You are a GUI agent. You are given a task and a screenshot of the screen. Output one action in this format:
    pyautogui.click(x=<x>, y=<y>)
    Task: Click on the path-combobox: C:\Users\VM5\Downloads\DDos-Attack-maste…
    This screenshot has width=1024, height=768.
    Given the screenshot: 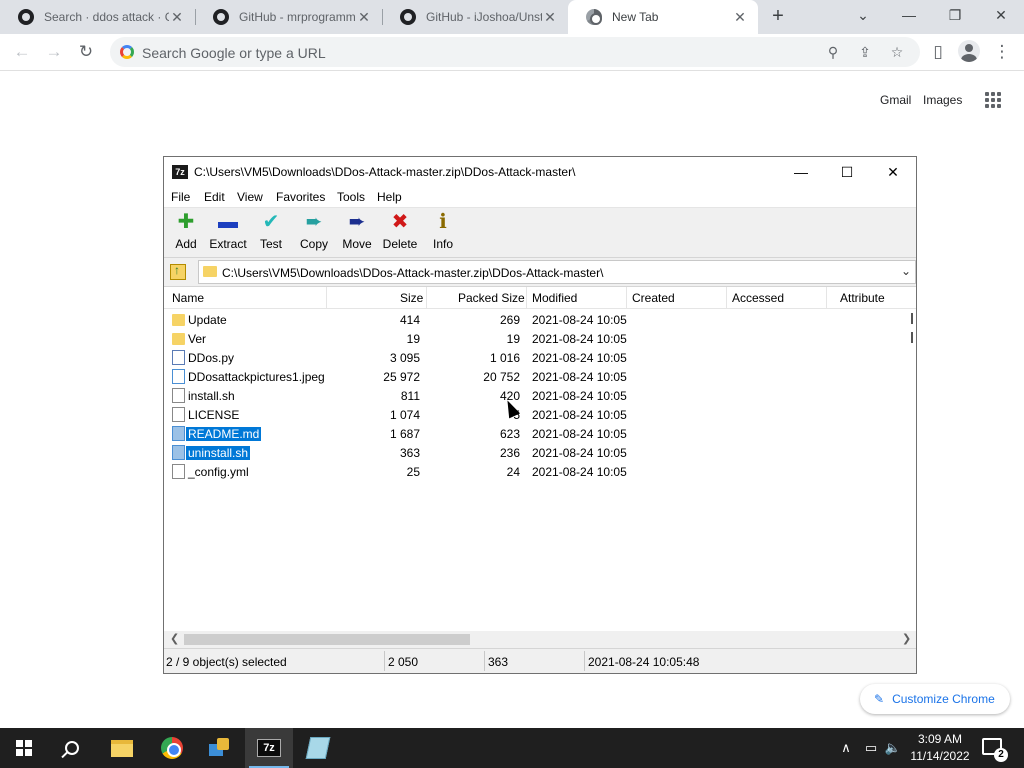 What is the action you would take?
    pyautogui.click(x=557, y=272)
    